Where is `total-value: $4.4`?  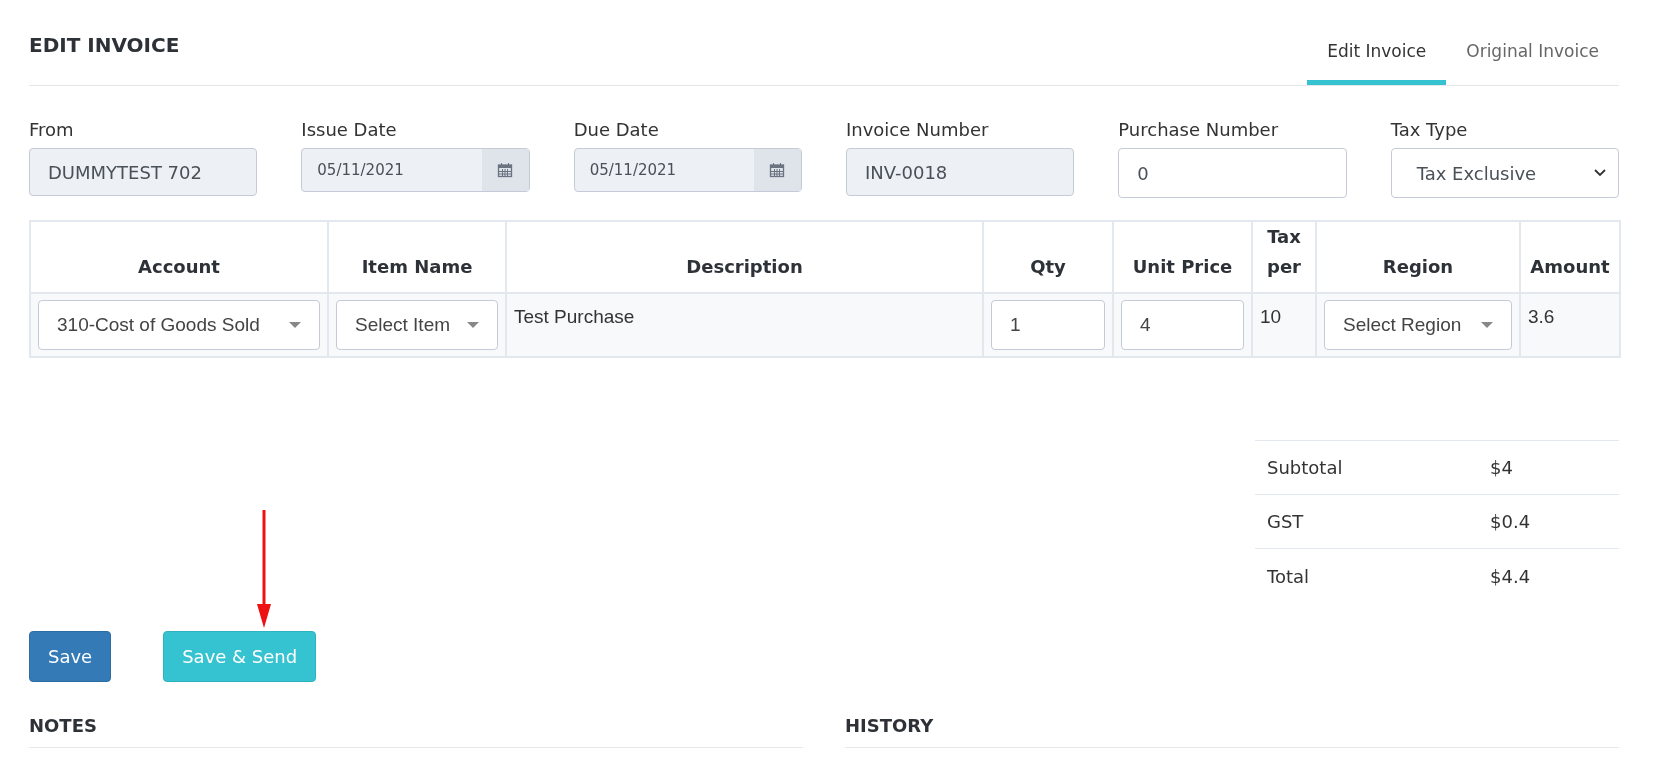 total-value: $4.4 is located at coordinates (1510, 576).